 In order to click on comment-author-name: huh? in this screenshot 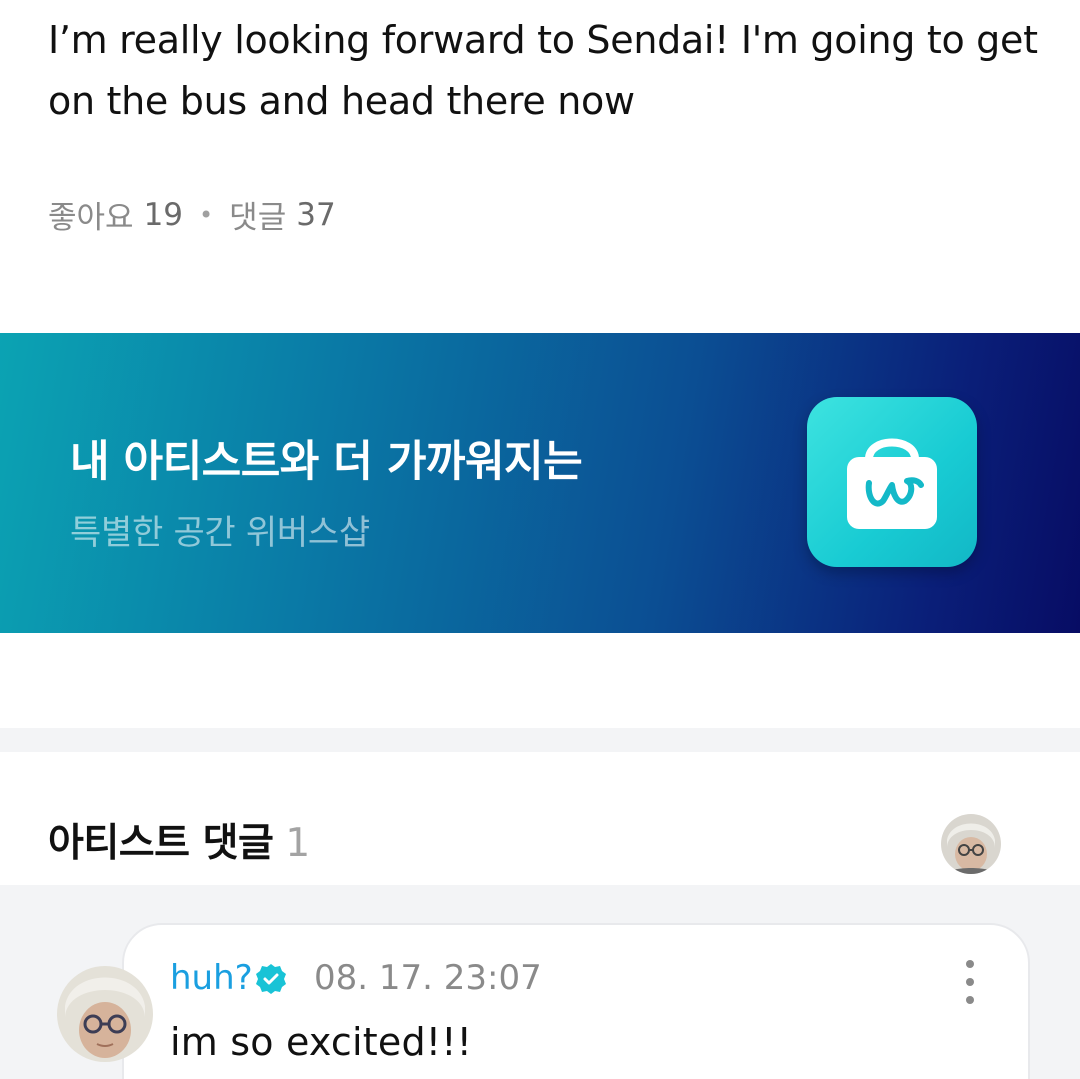, I will do `click(211, 978)`.